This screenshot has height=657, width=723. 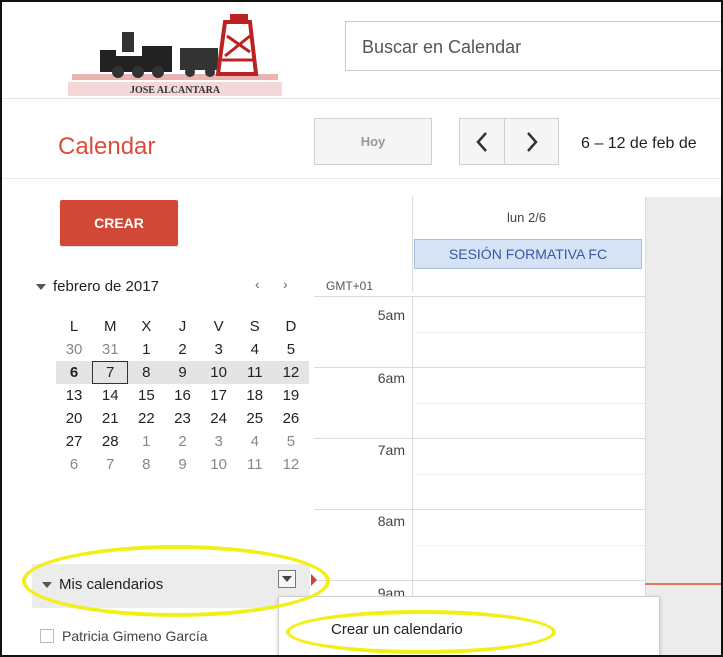 I want to click on hour-label: 5am, so click(x=391, y=315).